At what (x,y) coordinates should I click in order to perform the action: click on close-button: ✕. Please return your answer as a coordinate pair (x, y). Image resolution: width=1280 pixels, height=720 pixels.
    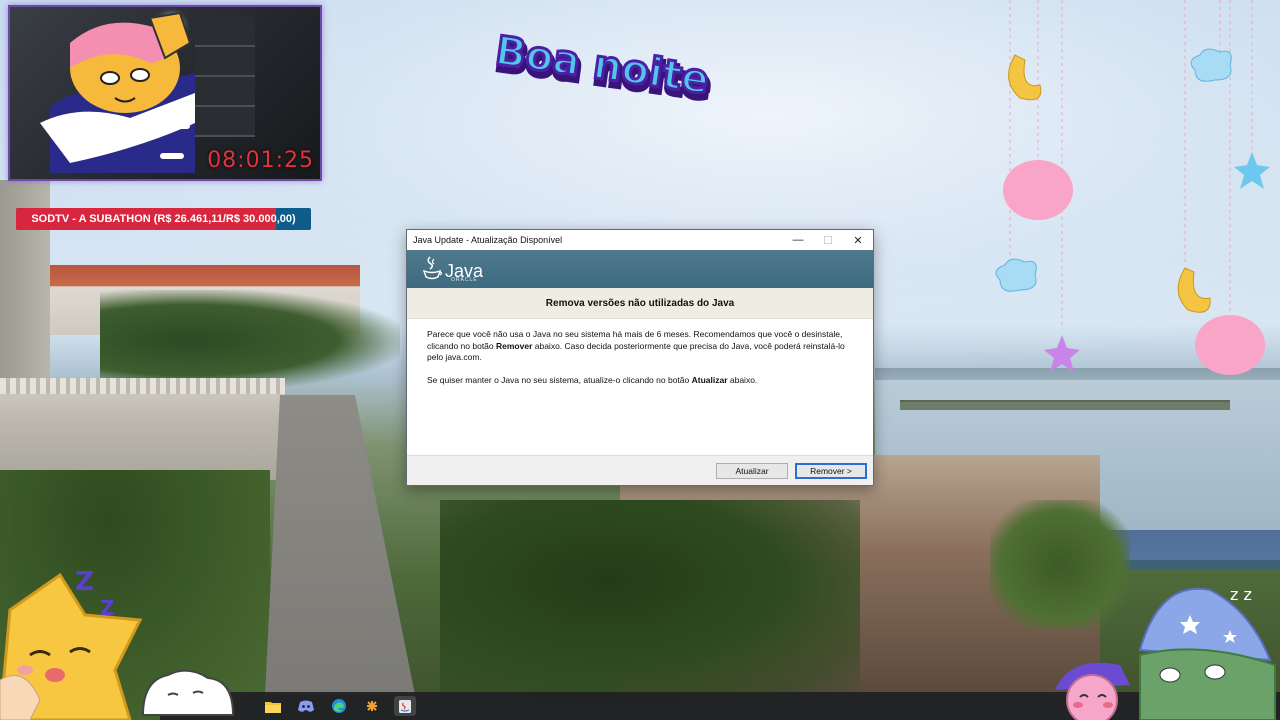
    Looking at the image, I should click on (858, 240).